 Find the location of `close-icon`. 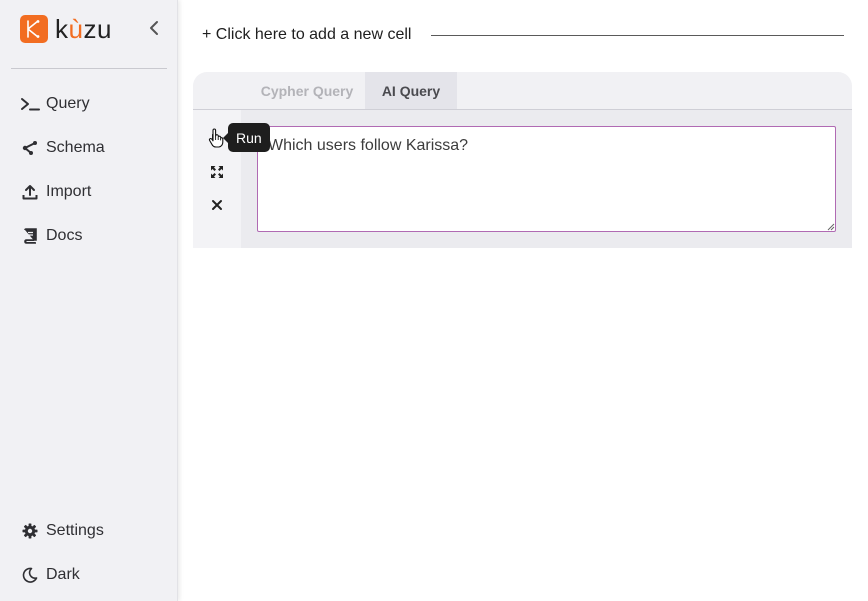

close-icon is located at coordinates (217, 205).